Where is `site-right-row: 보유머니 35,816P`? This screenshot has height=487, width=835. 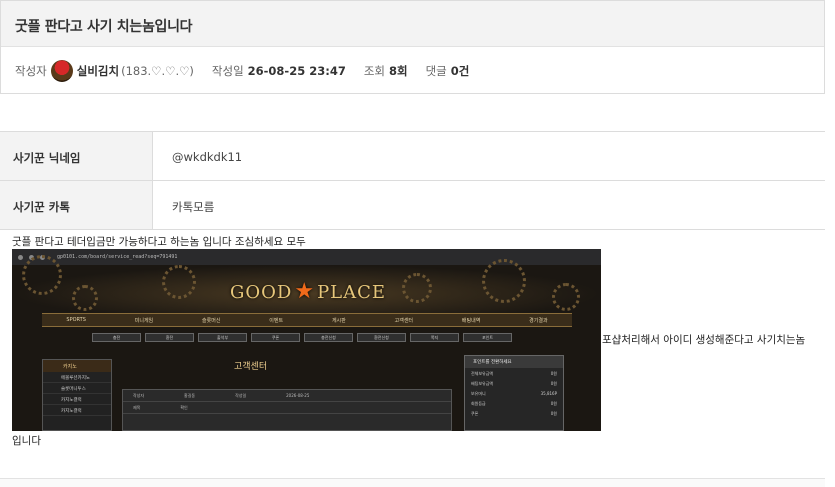
site-right-row: 보유머니 35,816P is located at coordinates (514, 393).